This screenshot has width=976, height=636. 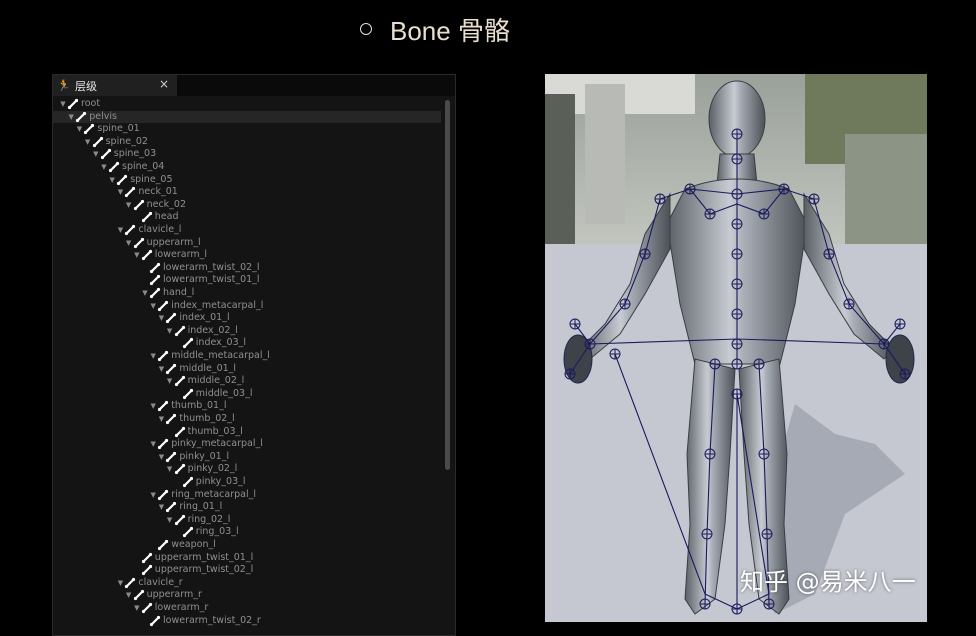 What do you see at coordinates (224, 394) in the screenshot?
I see `tree-row-label: middle_03_l` at bounding box center [224, 394].